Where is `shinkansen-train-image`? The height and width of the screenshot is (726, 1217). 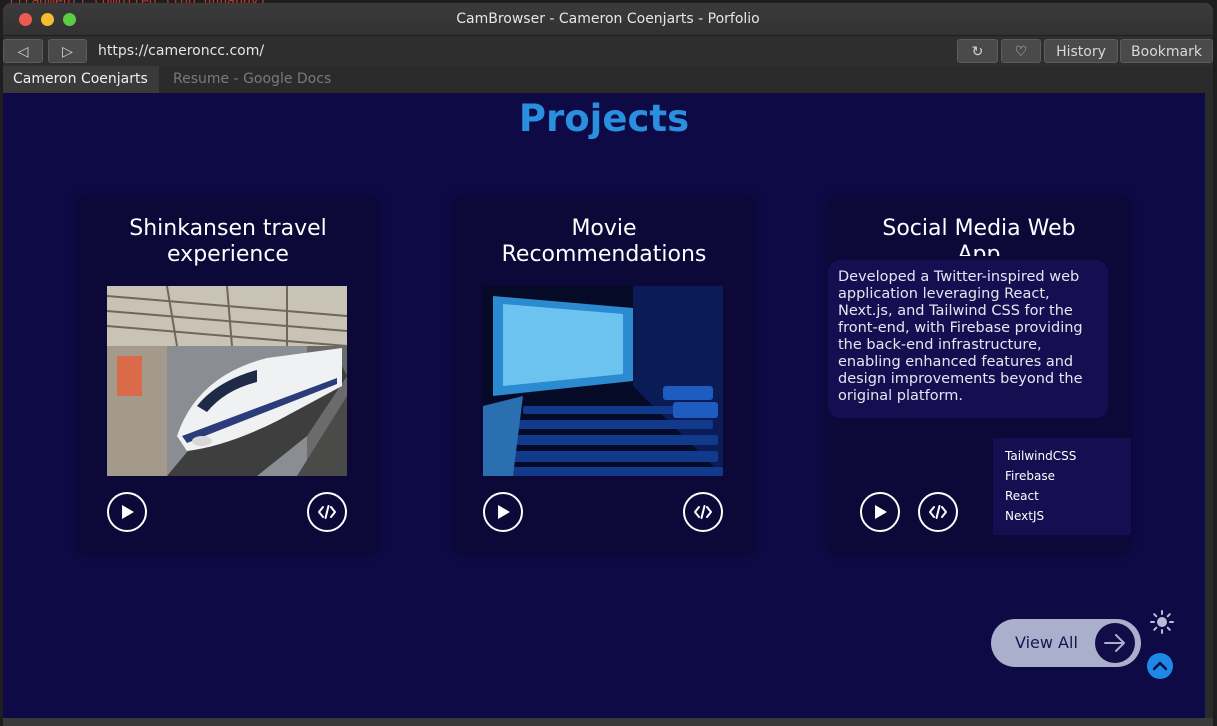
shinkansen-train-image is located at coordinates (227, 381).